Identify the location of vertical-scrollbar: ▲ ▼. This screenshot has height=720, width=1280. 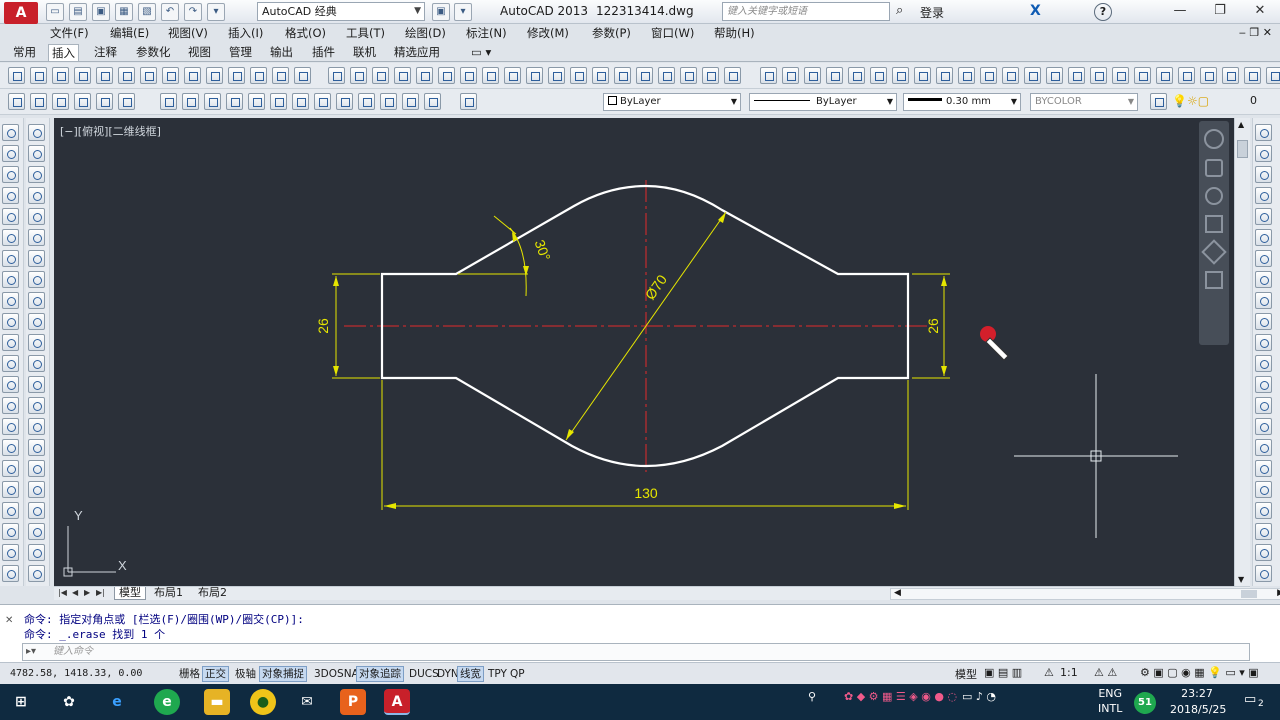
(1242, 352).